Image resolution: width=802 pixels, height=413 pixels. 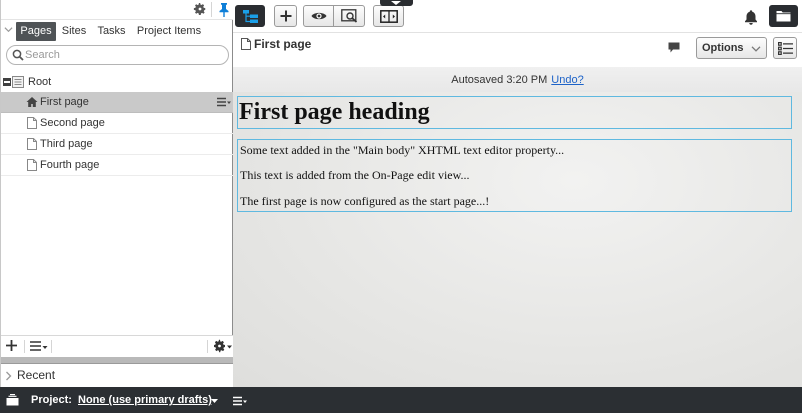 I want to click on search-box, so click(x=117, y=55).